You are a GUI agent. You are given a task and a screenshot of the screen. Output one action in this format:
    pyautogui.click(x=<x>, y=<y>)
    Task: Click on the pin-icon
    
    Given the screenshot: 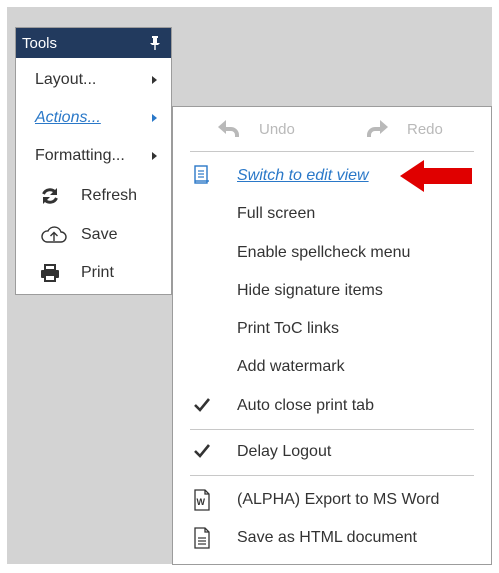 What is the action you would take?
    pyautogui.click(x=155, y=45)
    